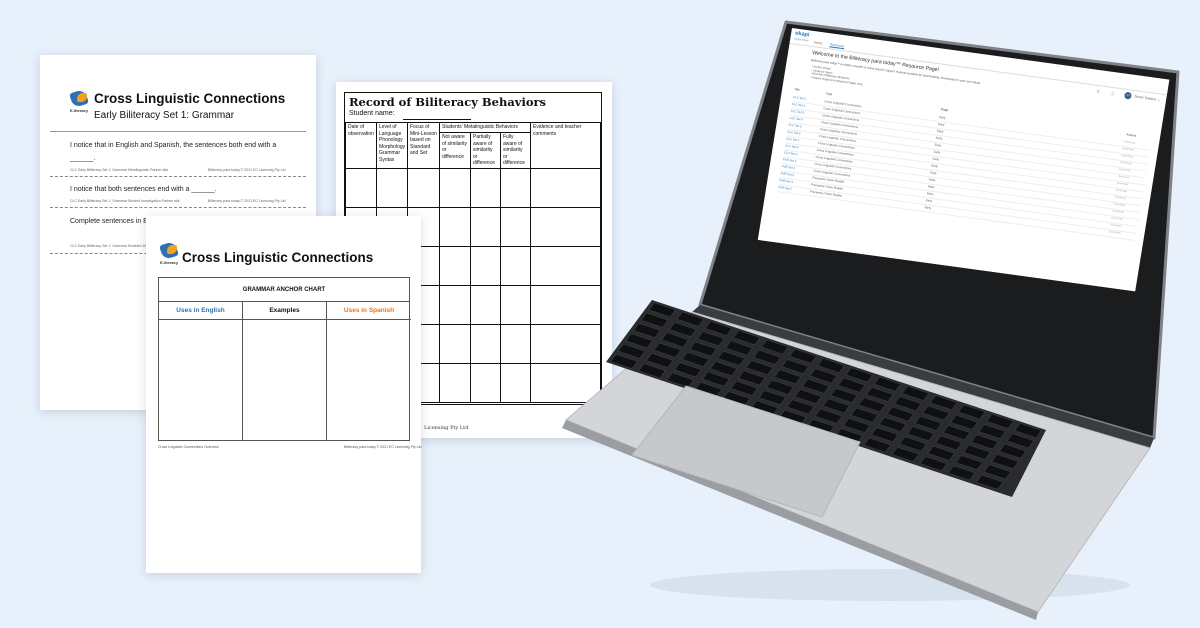  I want to click on resource-title-link: CLC Set 8, so click(792, 146).